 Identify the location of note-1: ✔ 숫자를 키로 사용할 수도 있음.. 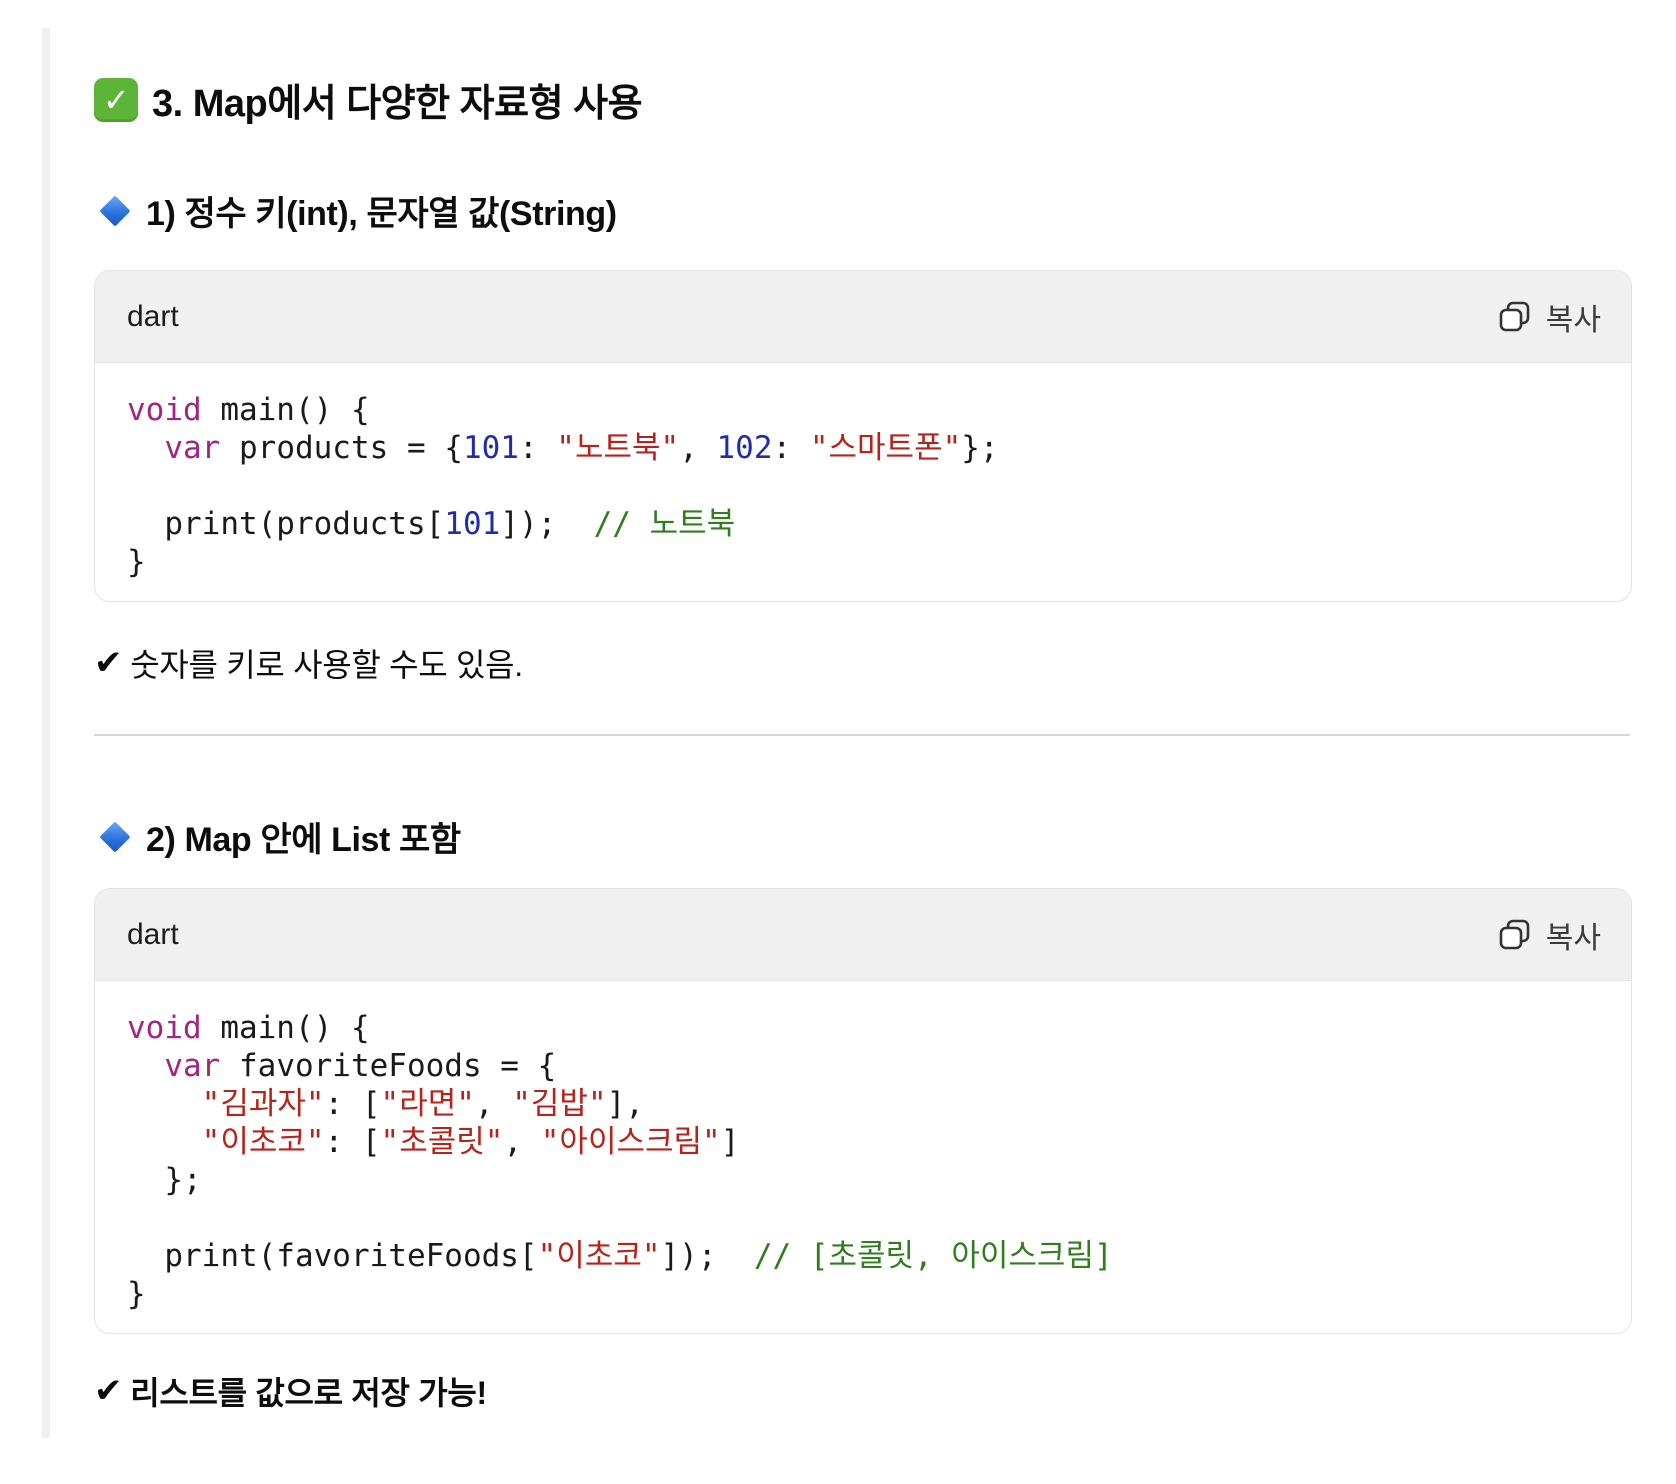
(308, 663).